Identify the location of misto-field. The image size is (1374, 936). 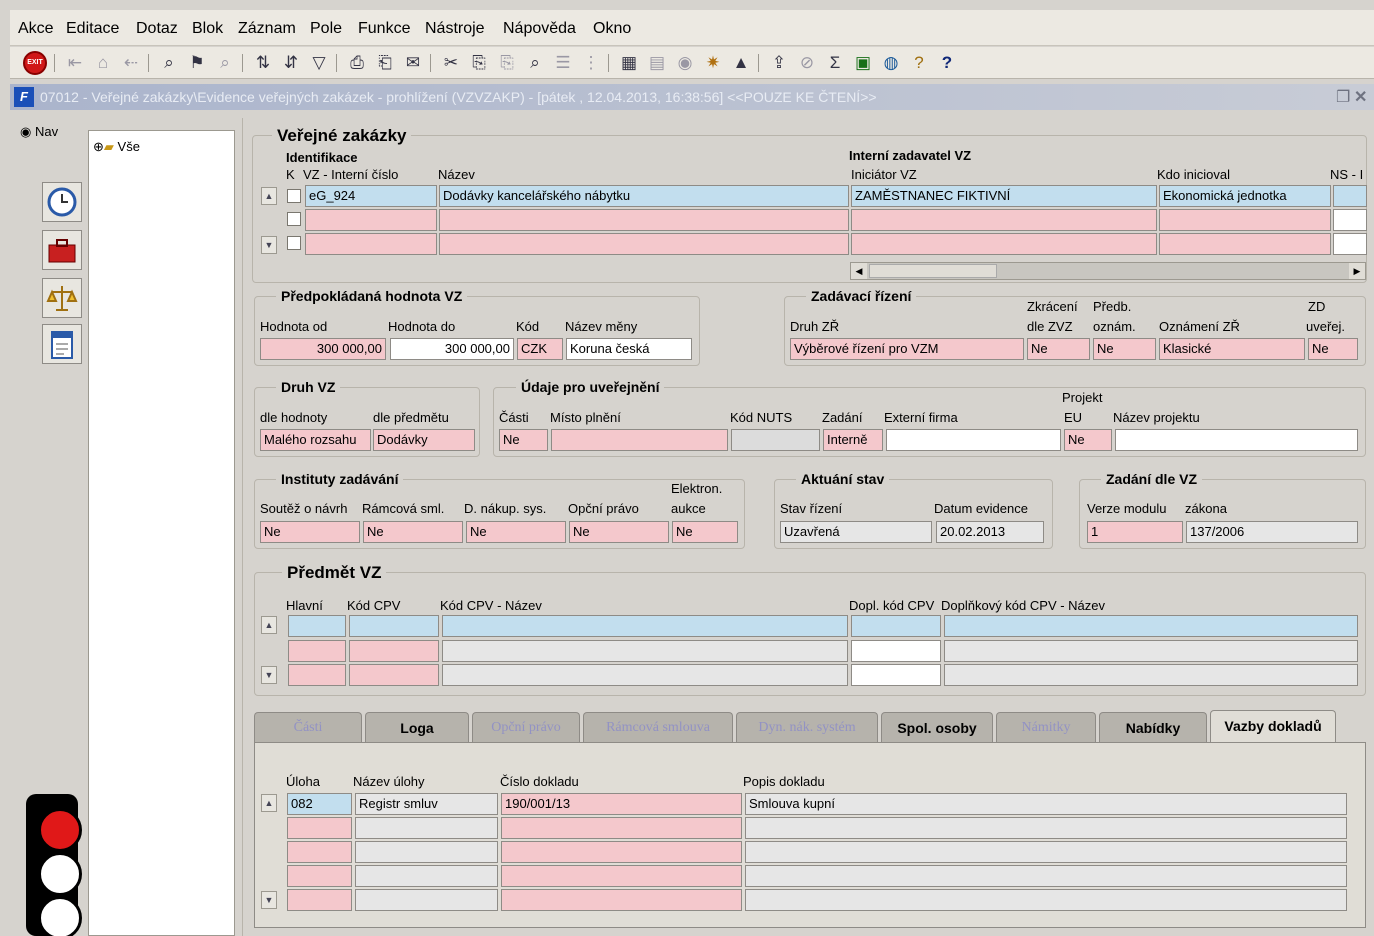
(639, 440).